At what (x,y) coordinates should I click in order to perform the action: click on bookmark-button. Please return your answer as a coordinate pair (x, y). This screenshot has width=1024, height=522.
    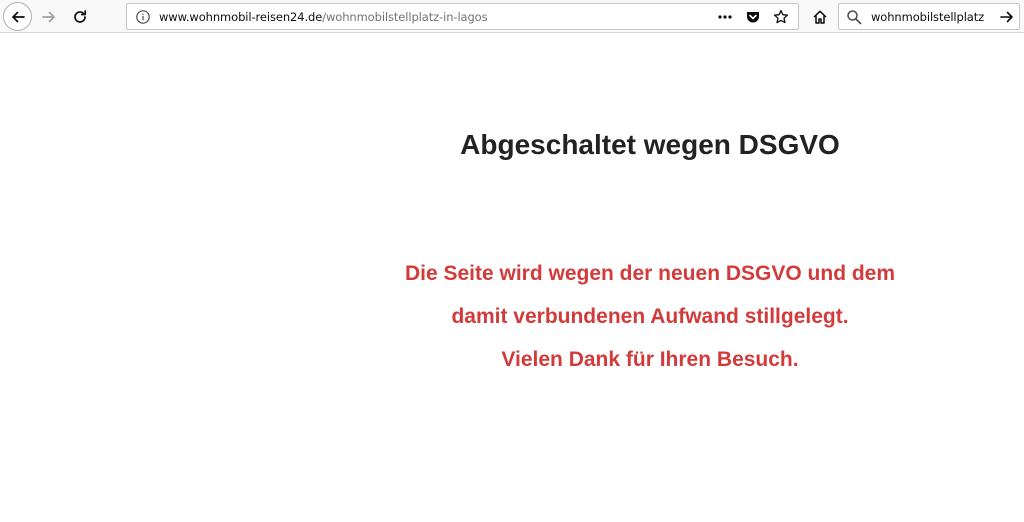
    Looking at the image, I should click on (781, 17).